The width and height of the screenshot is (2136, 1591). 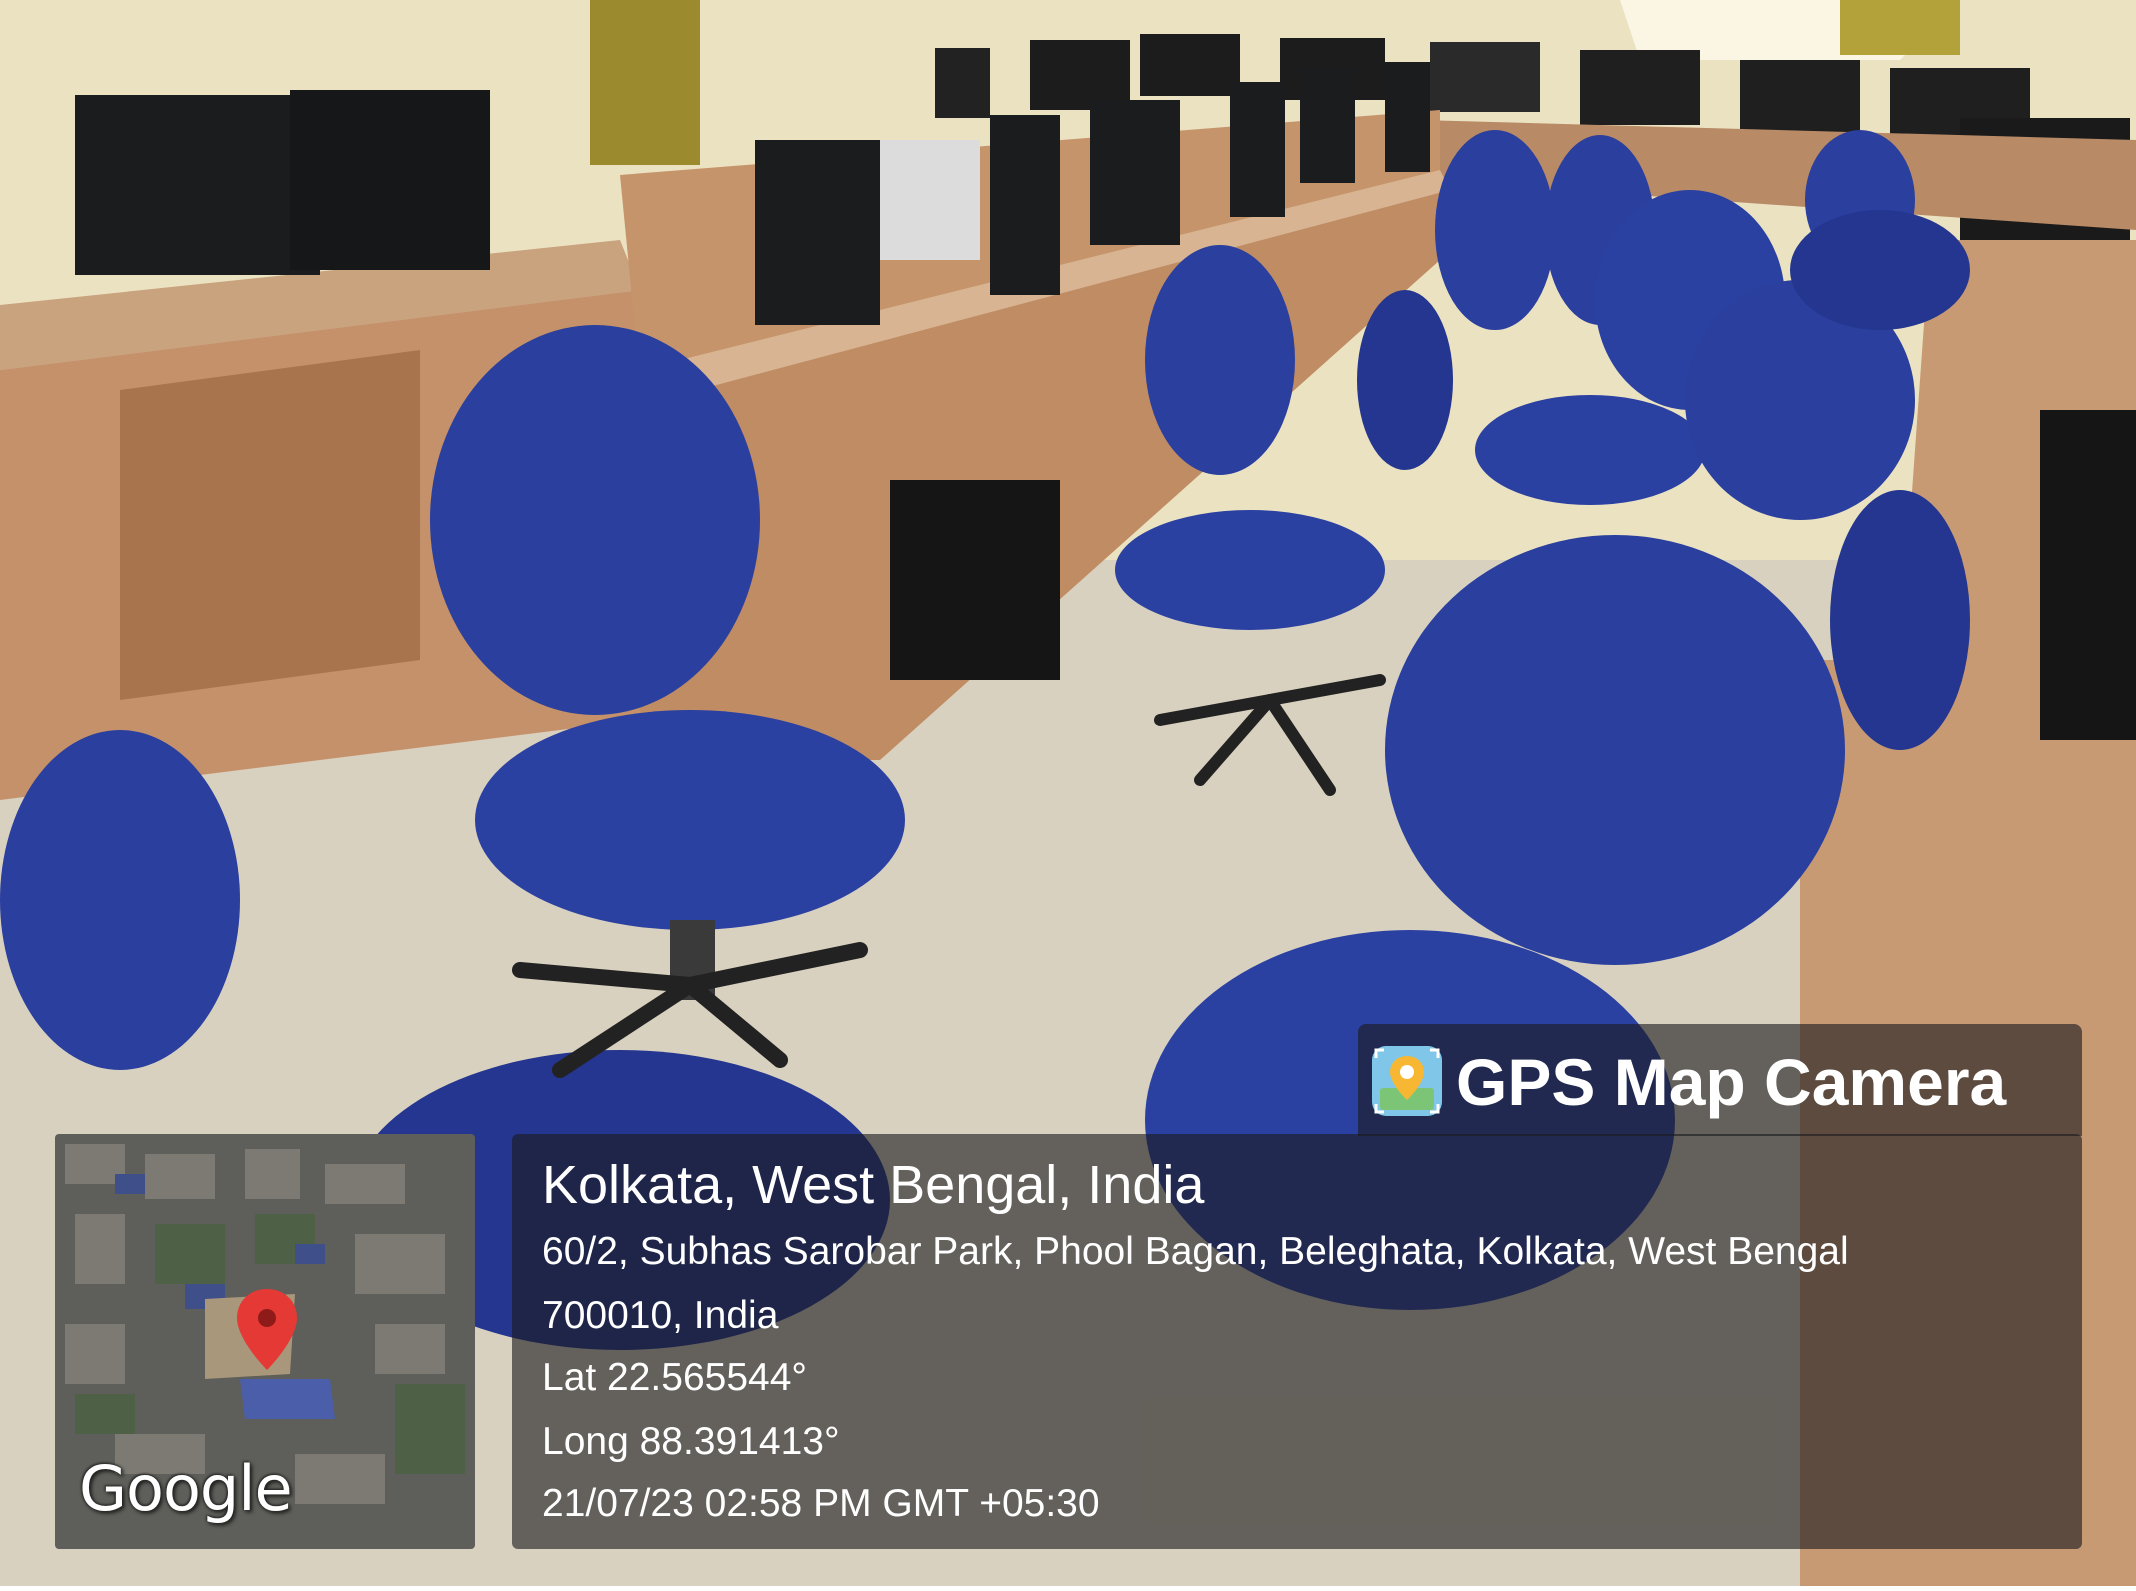 What do you see at coordinates (287, 1399) in the screenshot?
I see `school-building` at bounding box center [287, 1399].